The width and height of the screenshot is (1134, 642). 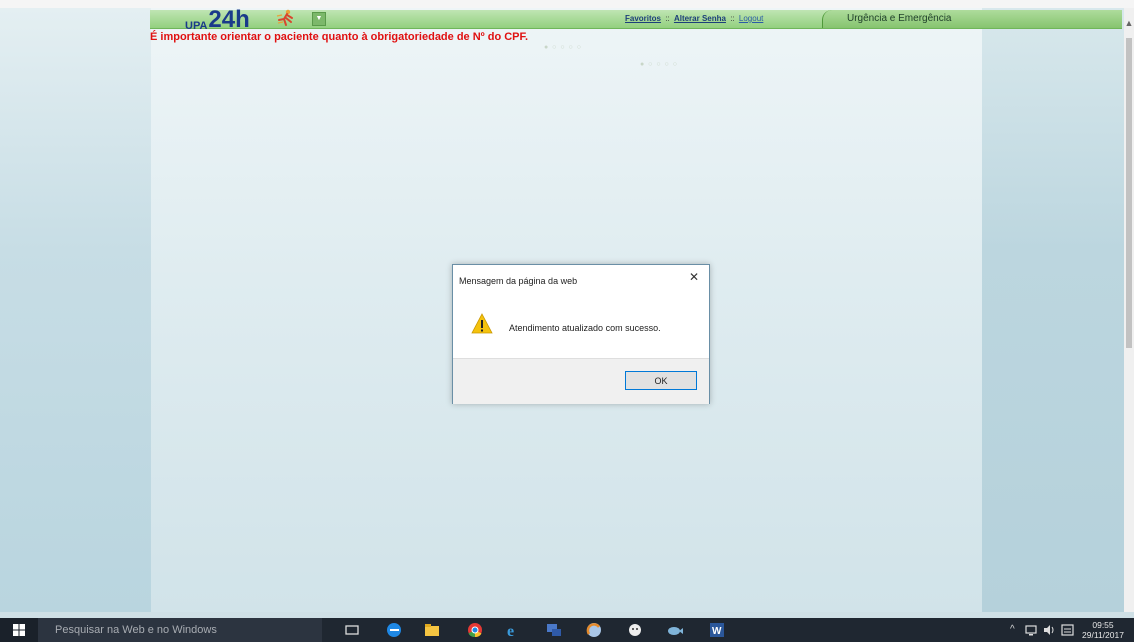 I want to click on smiley-app-icon, so click(x=635, y=630).